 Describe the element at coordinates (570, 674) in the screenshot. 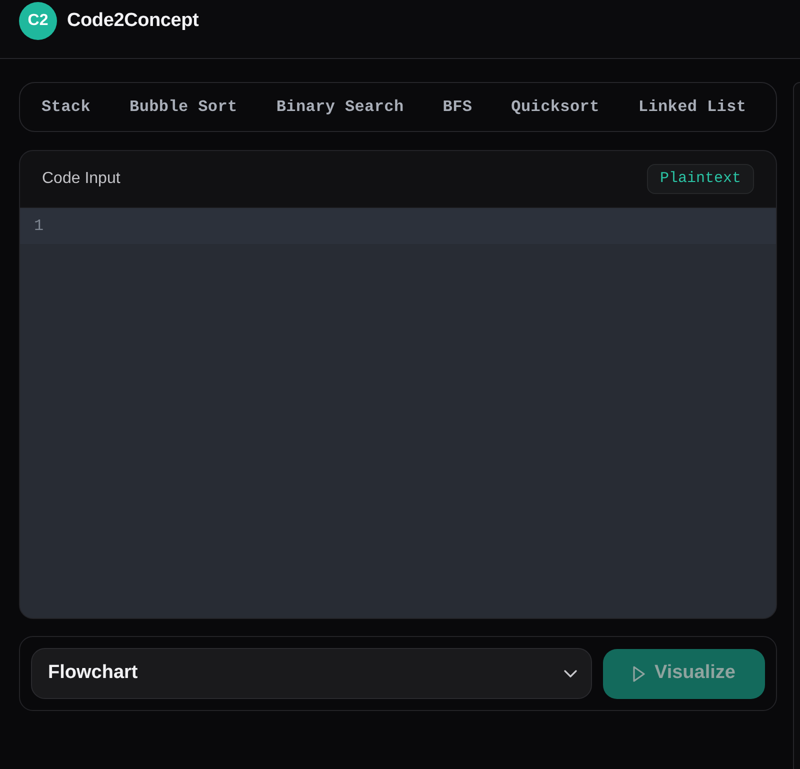

I see `caret-icon` at that location.